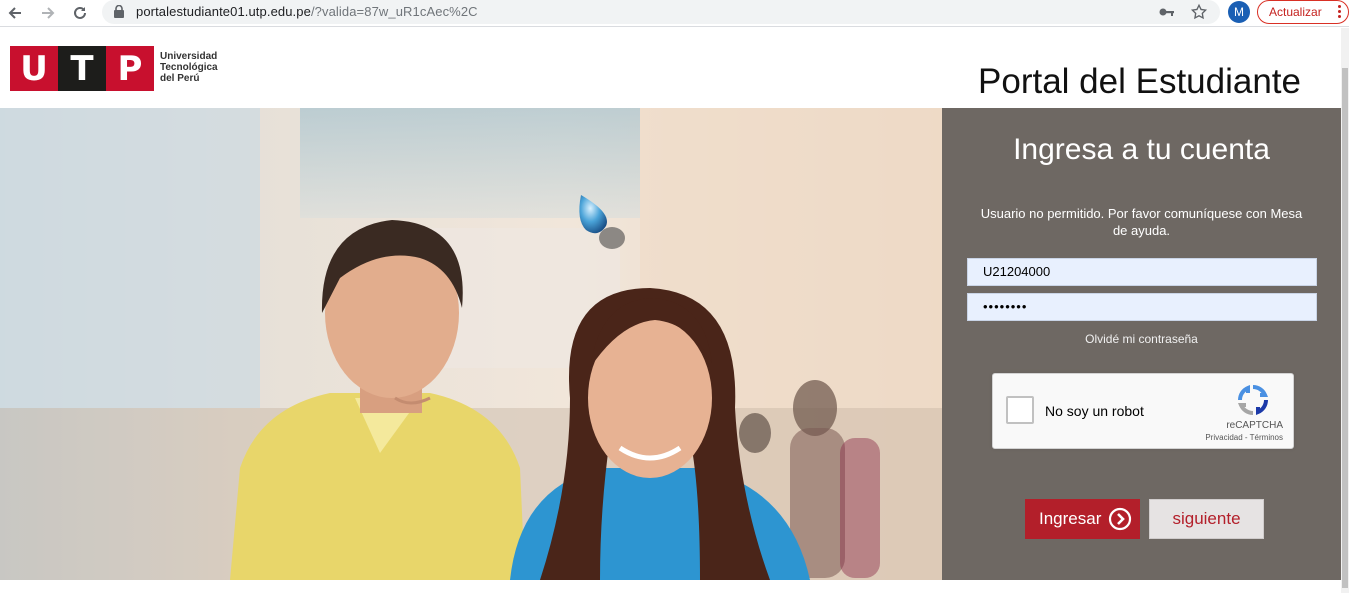  Describe the element at coordinates (1139, 81) in the screenshot. I see `page-title: Portal del Estudiante` at that location.